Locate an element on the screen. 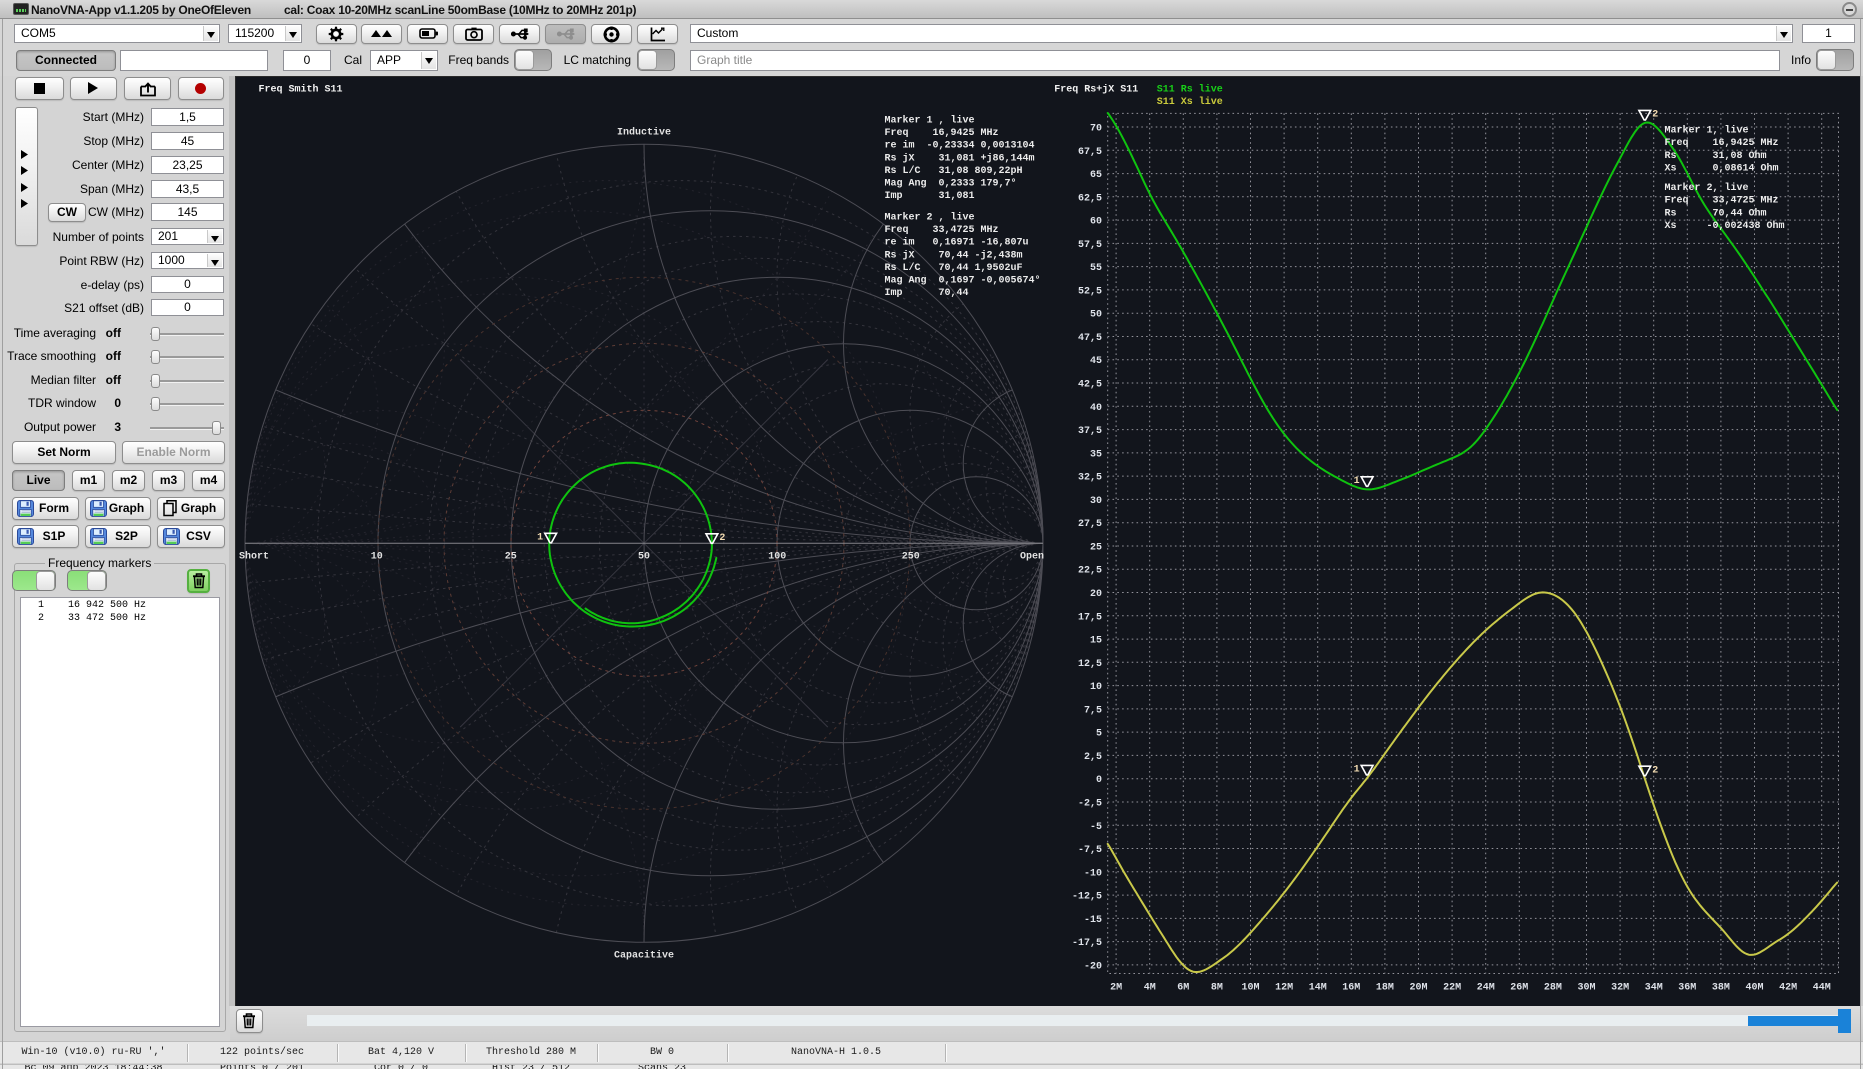 This screenshot has width=1863, height=1069. svg-text: 67,5 is located at coordinates (1090, 152).